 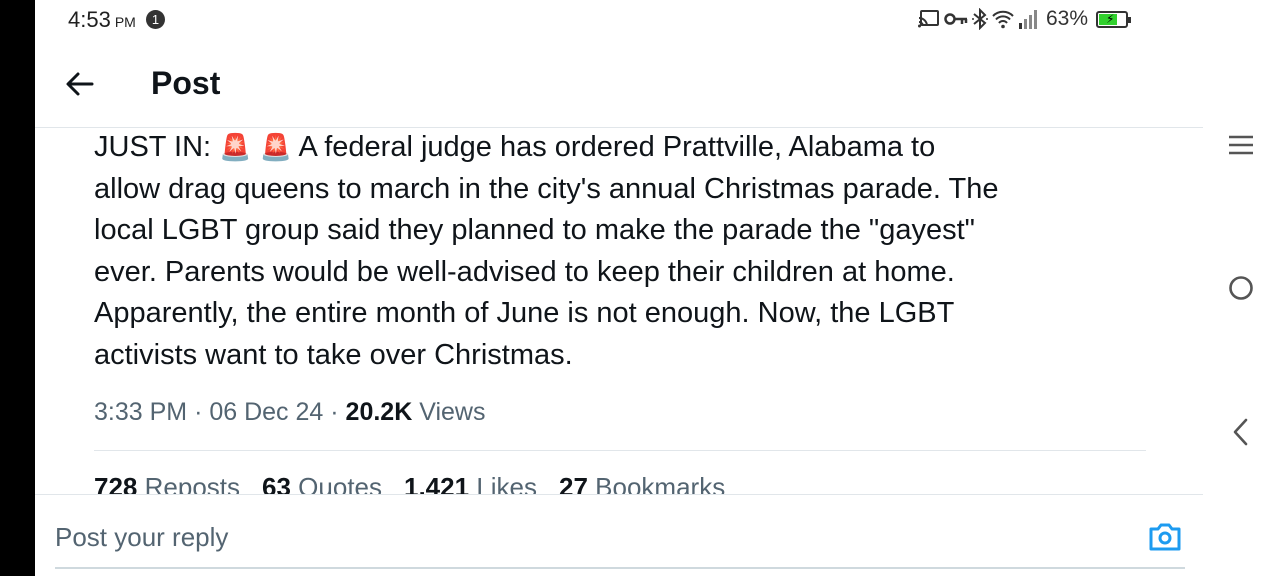 What do you see at coordinates (266, 412) in the screenshot?
I see `post-date: 06 Dec 24` at bounding box center [266, 412].